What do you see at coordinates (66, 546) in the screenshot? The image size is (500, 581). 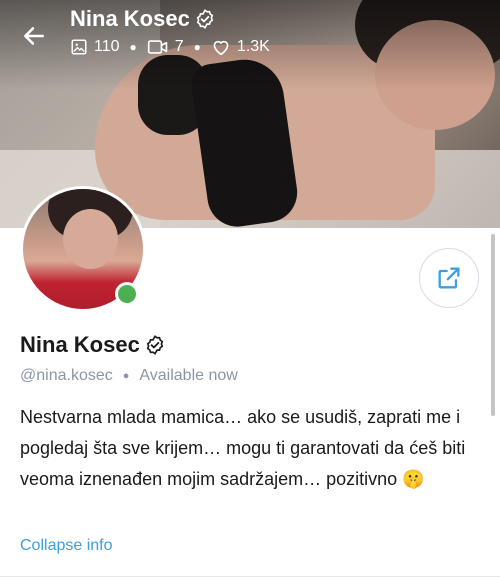 I see `collapse-info-link: Collapse info` at bounding box center [66, 546].